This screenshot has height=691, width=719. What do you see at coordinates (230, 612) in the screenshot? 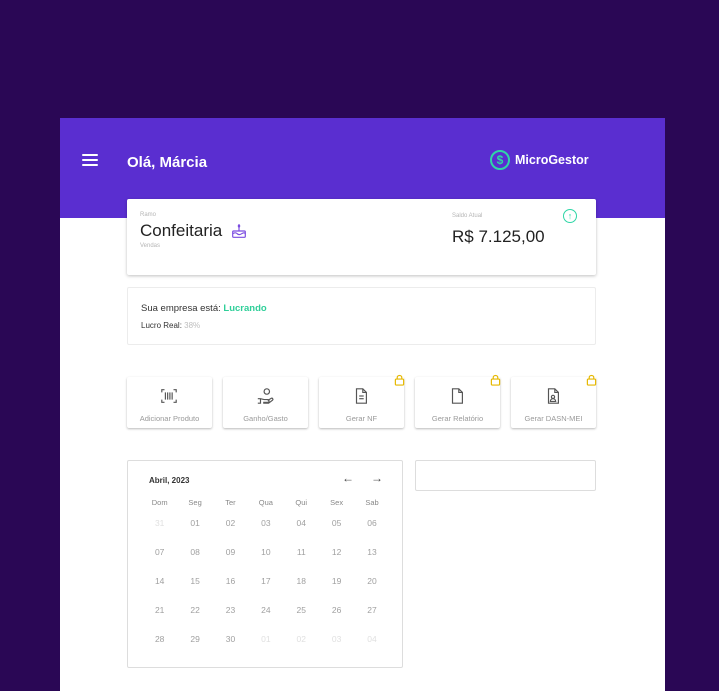
I see `calendar-day: 23` at bounding box center [230, 612].